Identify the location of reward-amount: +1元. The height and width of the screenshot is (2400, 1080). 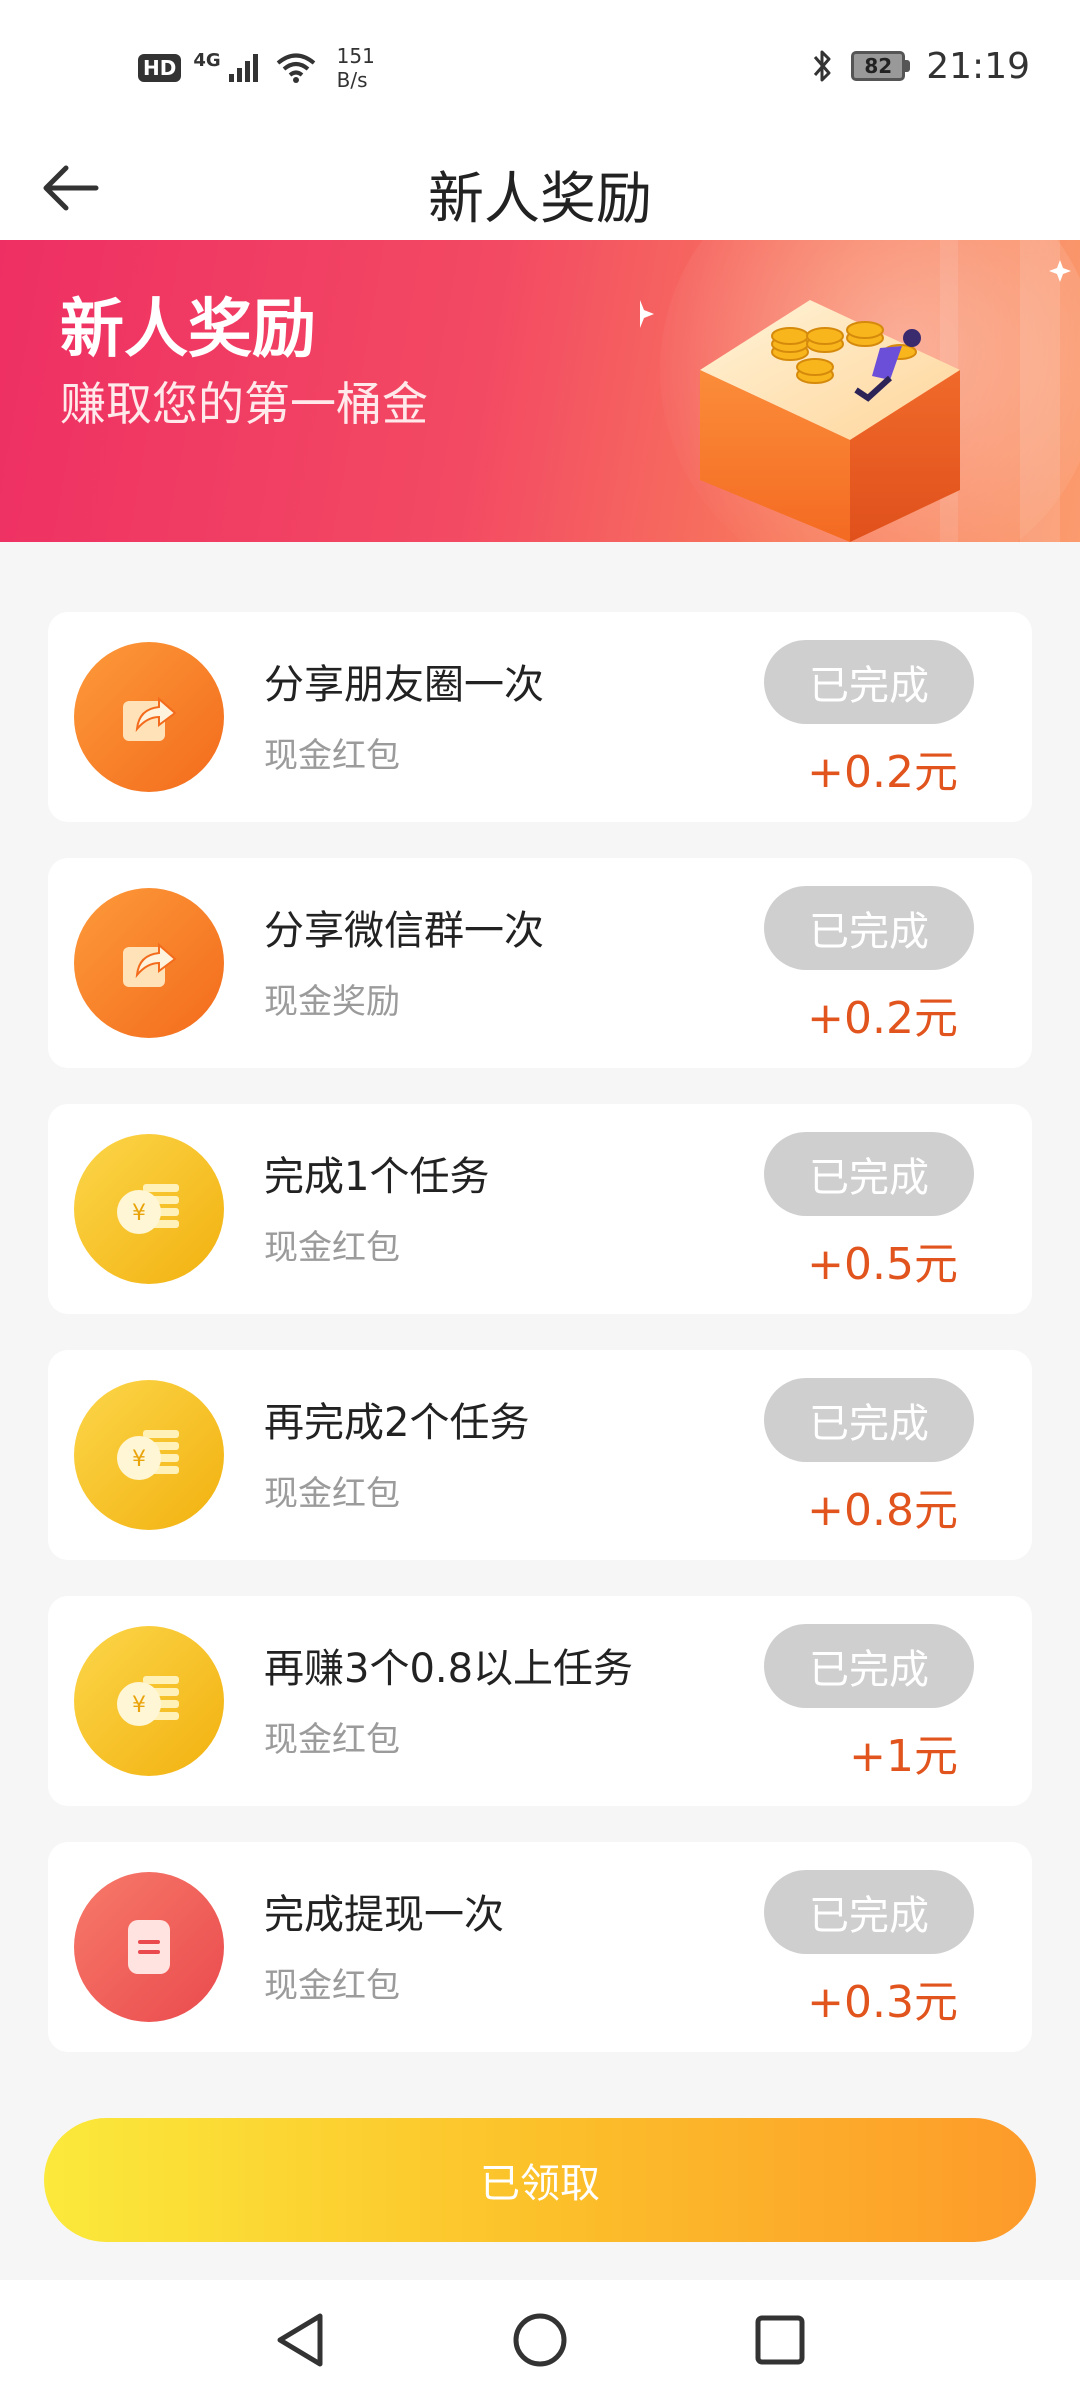
(903, 1756).